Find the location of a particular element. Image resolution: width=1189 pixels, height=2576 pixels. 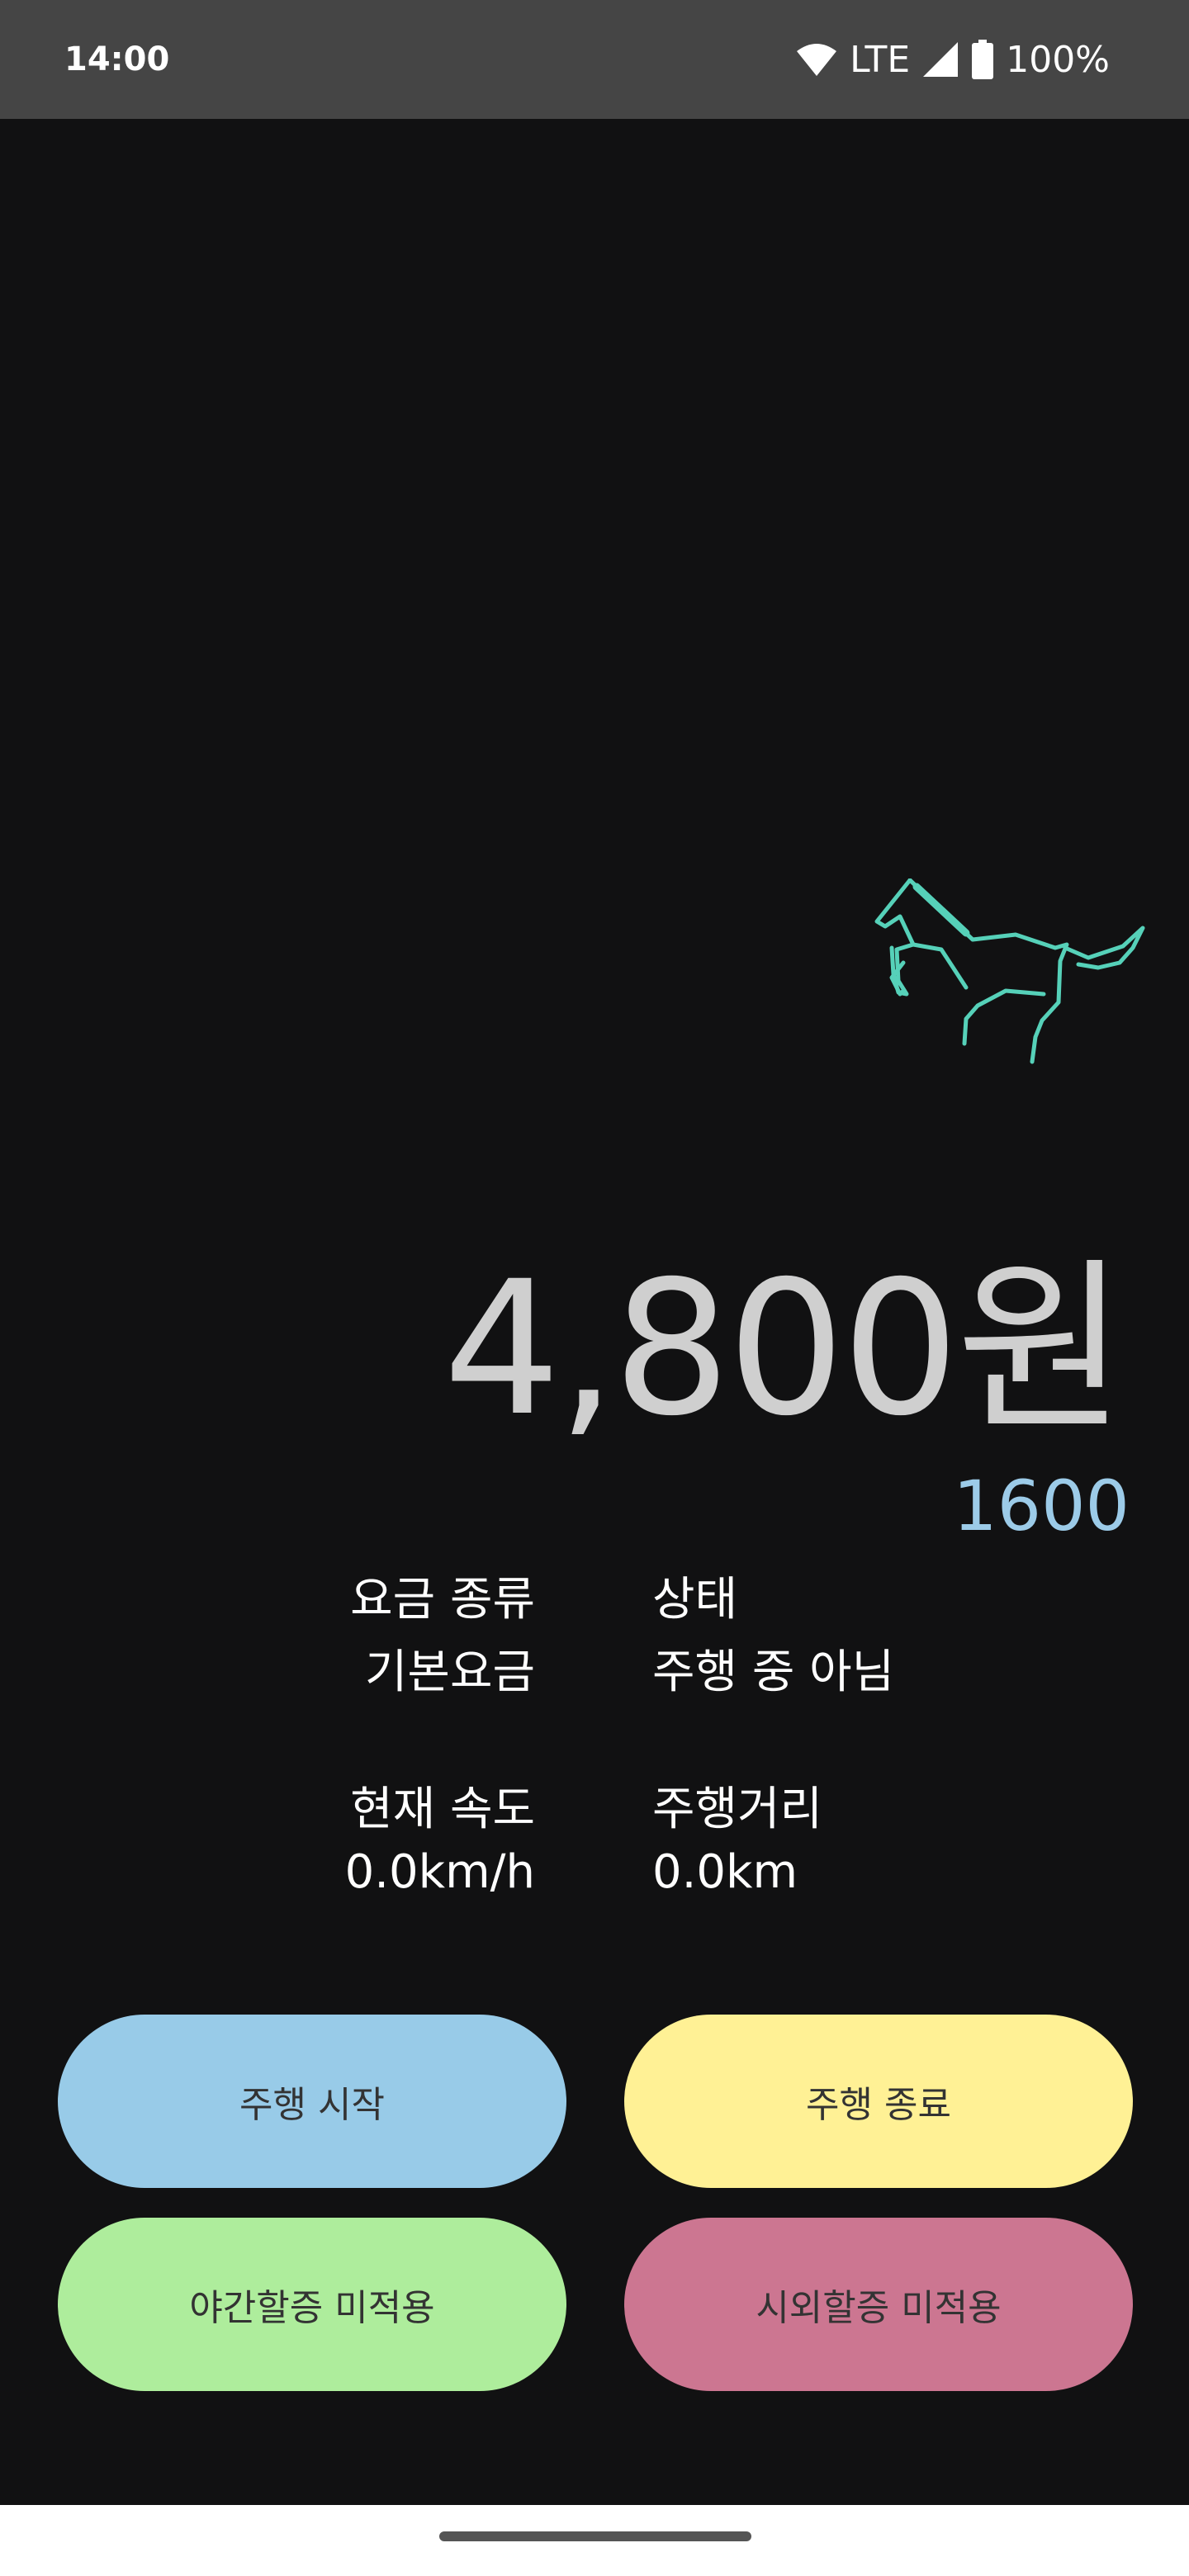

outside-city-surcharge-button: 시외할증 미적용 is located at coordinates (878, 2304).